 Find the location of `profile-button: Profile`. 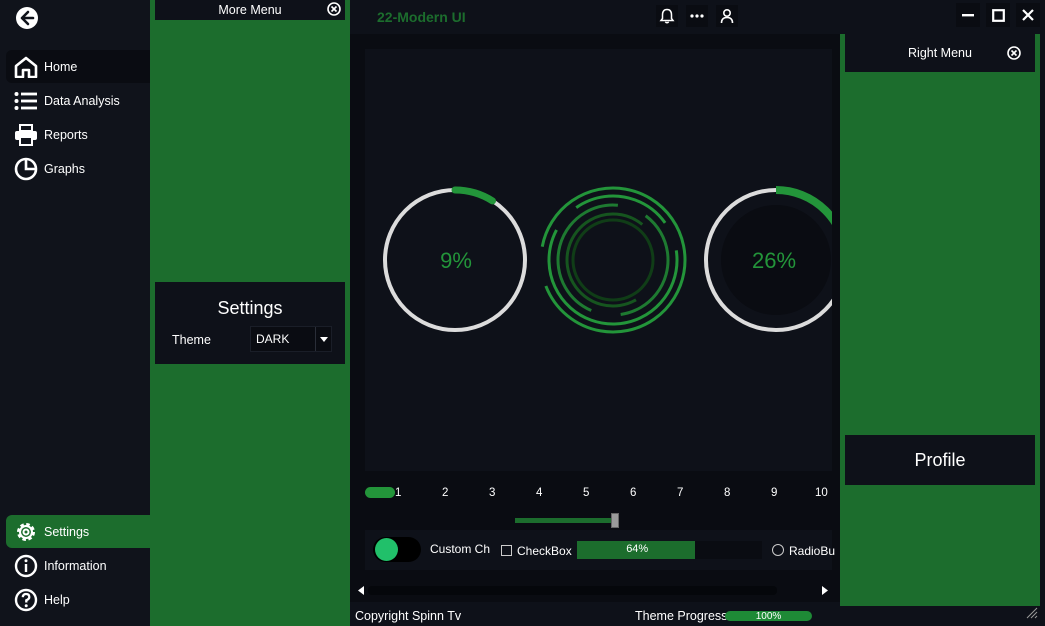

profile-button: Profile is located at coordinates (940, 460).